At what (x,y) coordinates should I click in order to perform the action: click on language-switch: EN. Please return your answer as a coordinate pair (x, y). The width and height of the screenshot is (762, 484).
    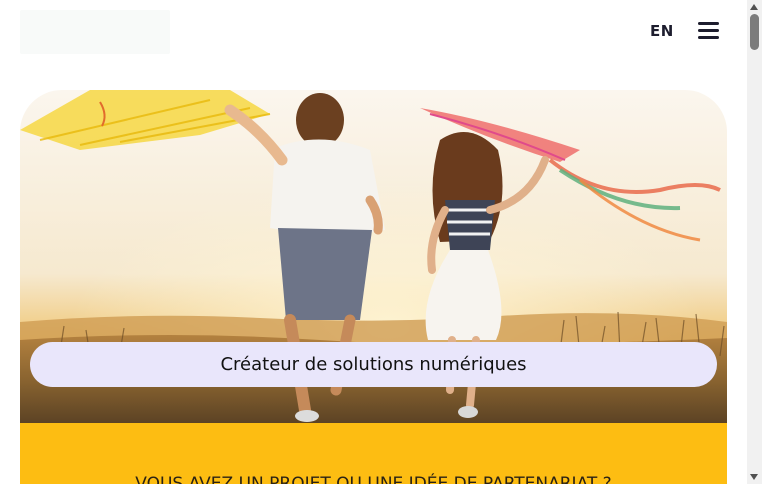
    Looking at the image, I should click on (662, 31).